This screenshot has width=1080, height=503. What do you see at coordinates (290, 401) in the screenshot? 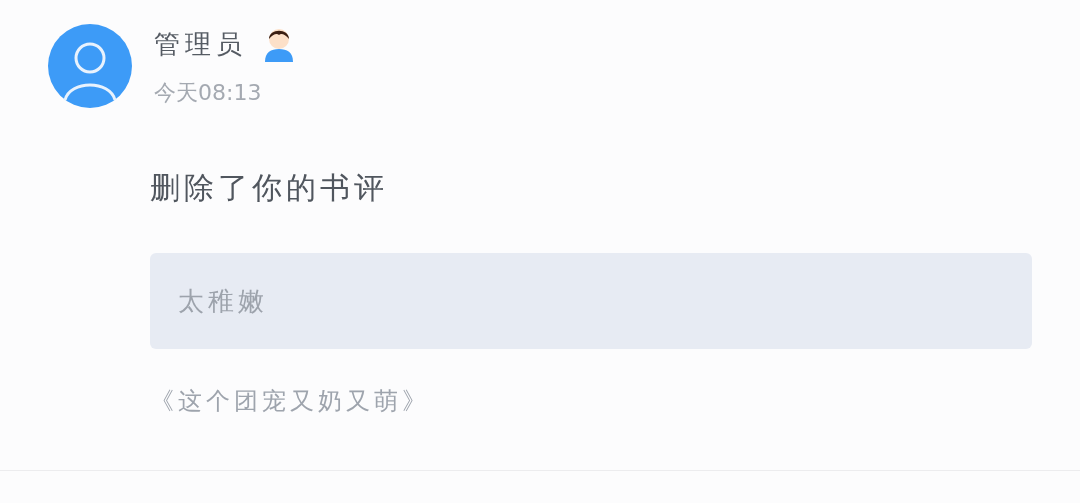
I see `book-title-link: 《这个团宠又奶又萌》` at bounding box center [290, 401].